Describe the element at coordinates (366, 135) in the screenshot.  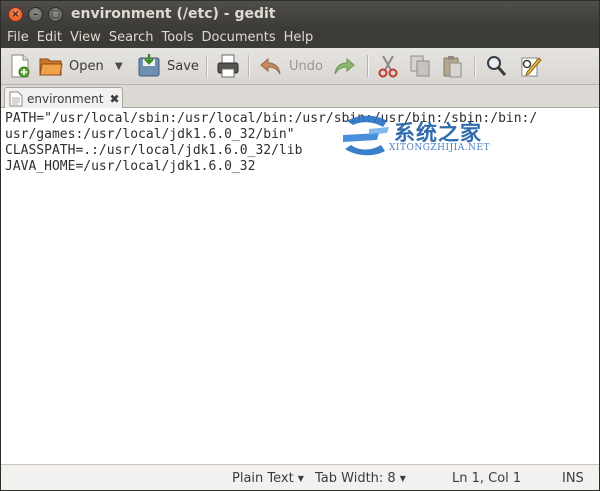
I see `watermark-e-icon` at that location.